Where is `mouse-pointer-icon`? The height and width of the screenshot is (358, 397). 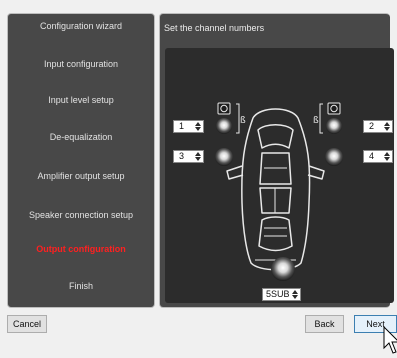
mouse-pointer-icon is located at coordinates (390, 340).